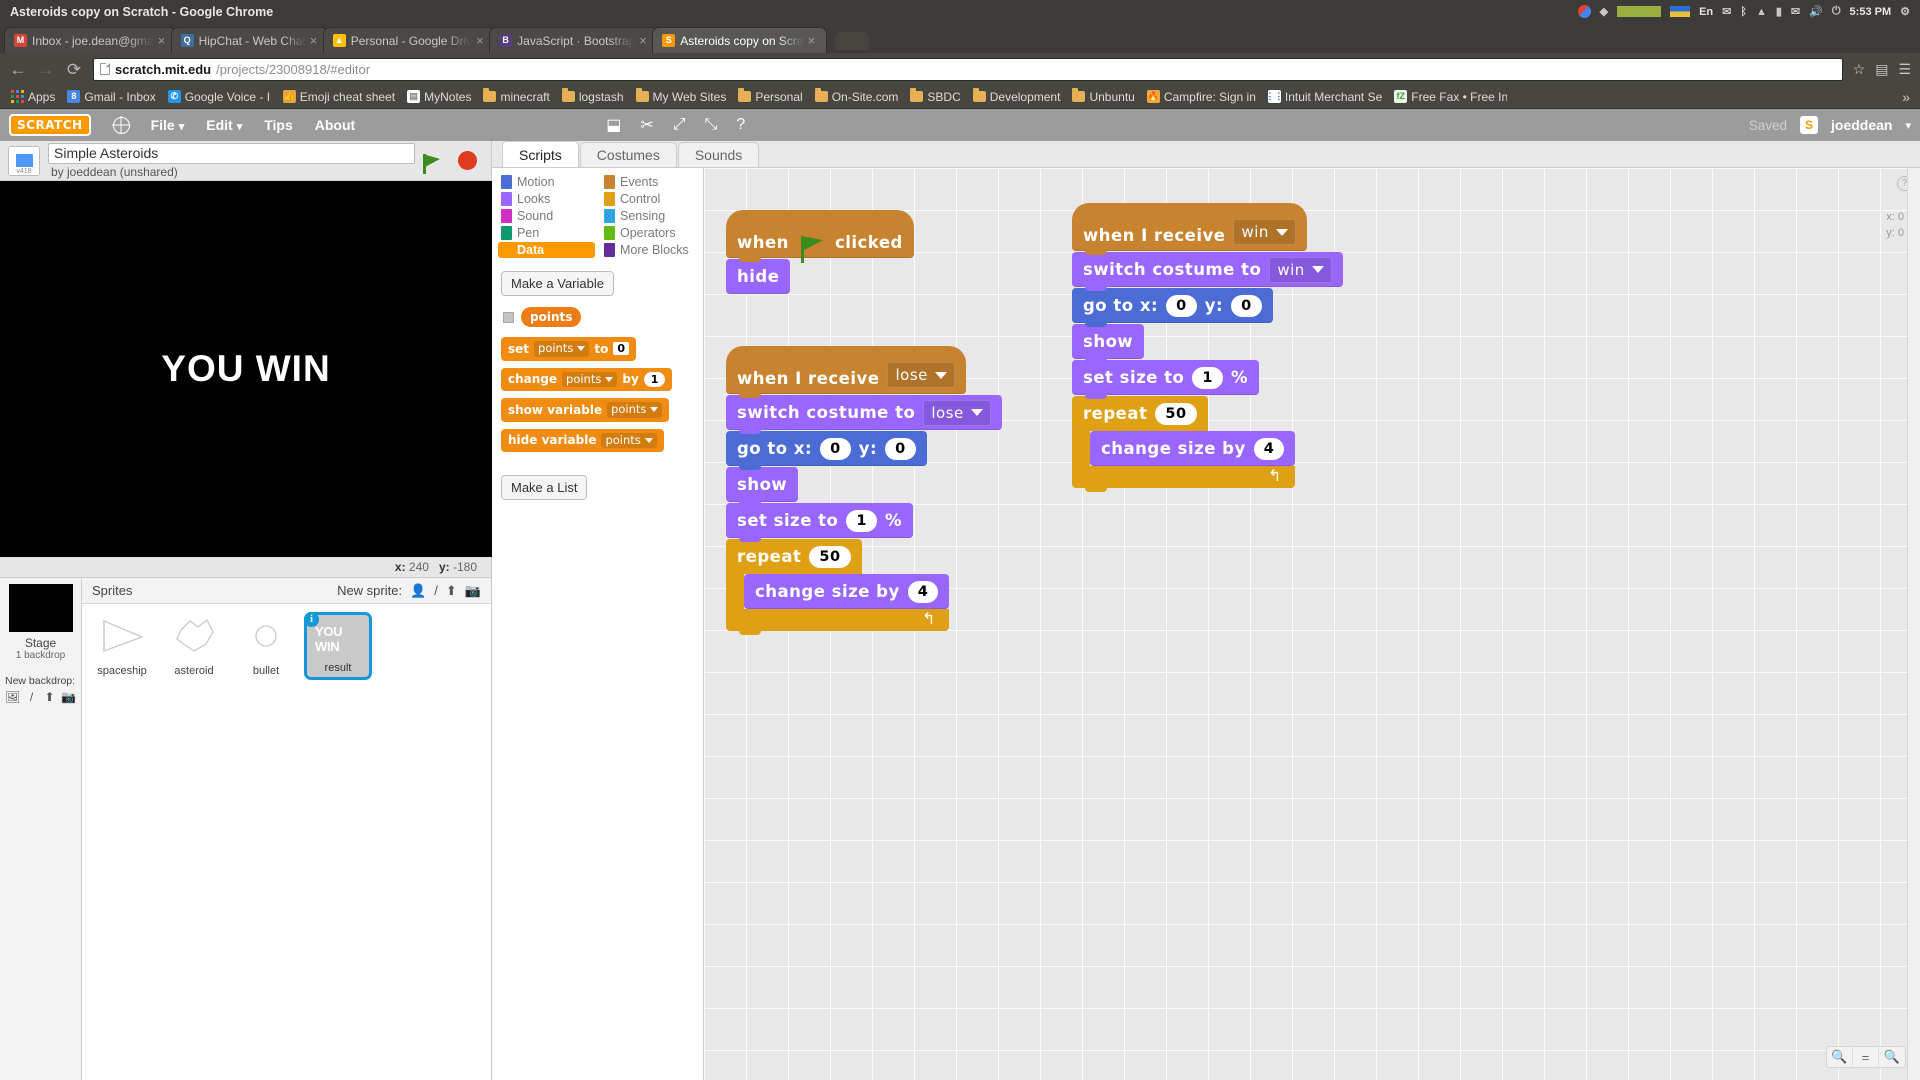 This screenshot has width=1920, height=1080. Describe the element at coordinates (649, 250) in the screenshot. I see `category-more-blocks: More Blocks` at that location.